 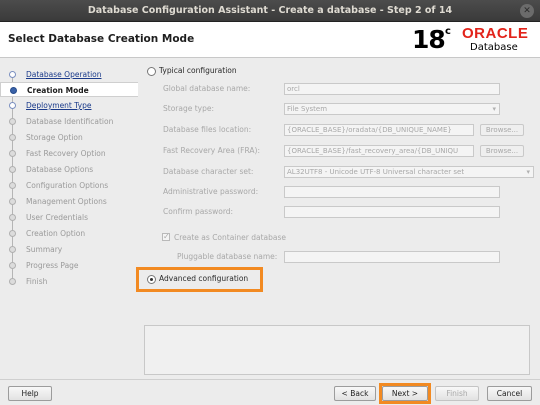 I want to click on nav-step-finish: Finish, so click(x=69, y=281).